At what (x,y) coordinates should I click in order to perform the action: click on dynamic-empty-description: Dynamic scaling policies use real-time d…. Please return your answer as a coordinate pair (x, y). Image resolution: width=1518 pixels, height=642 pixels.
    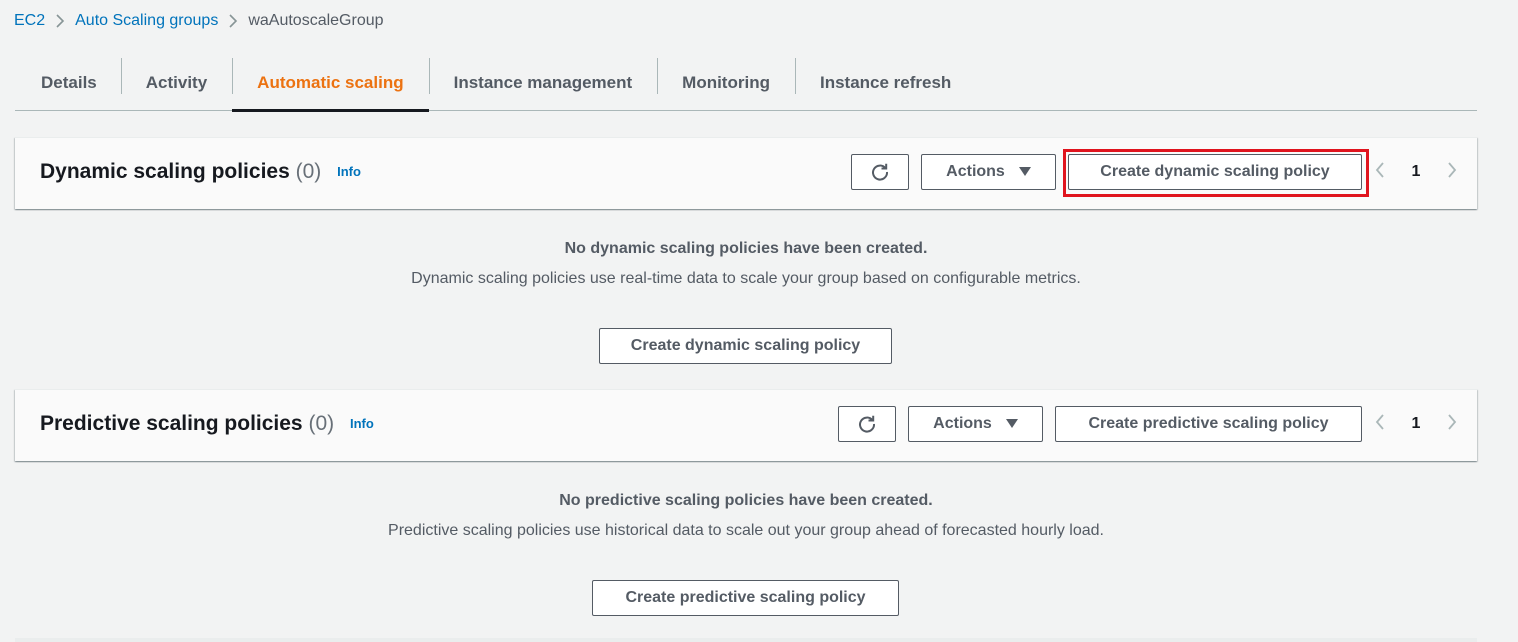
    Looking at the image, I should click on (746, 278).